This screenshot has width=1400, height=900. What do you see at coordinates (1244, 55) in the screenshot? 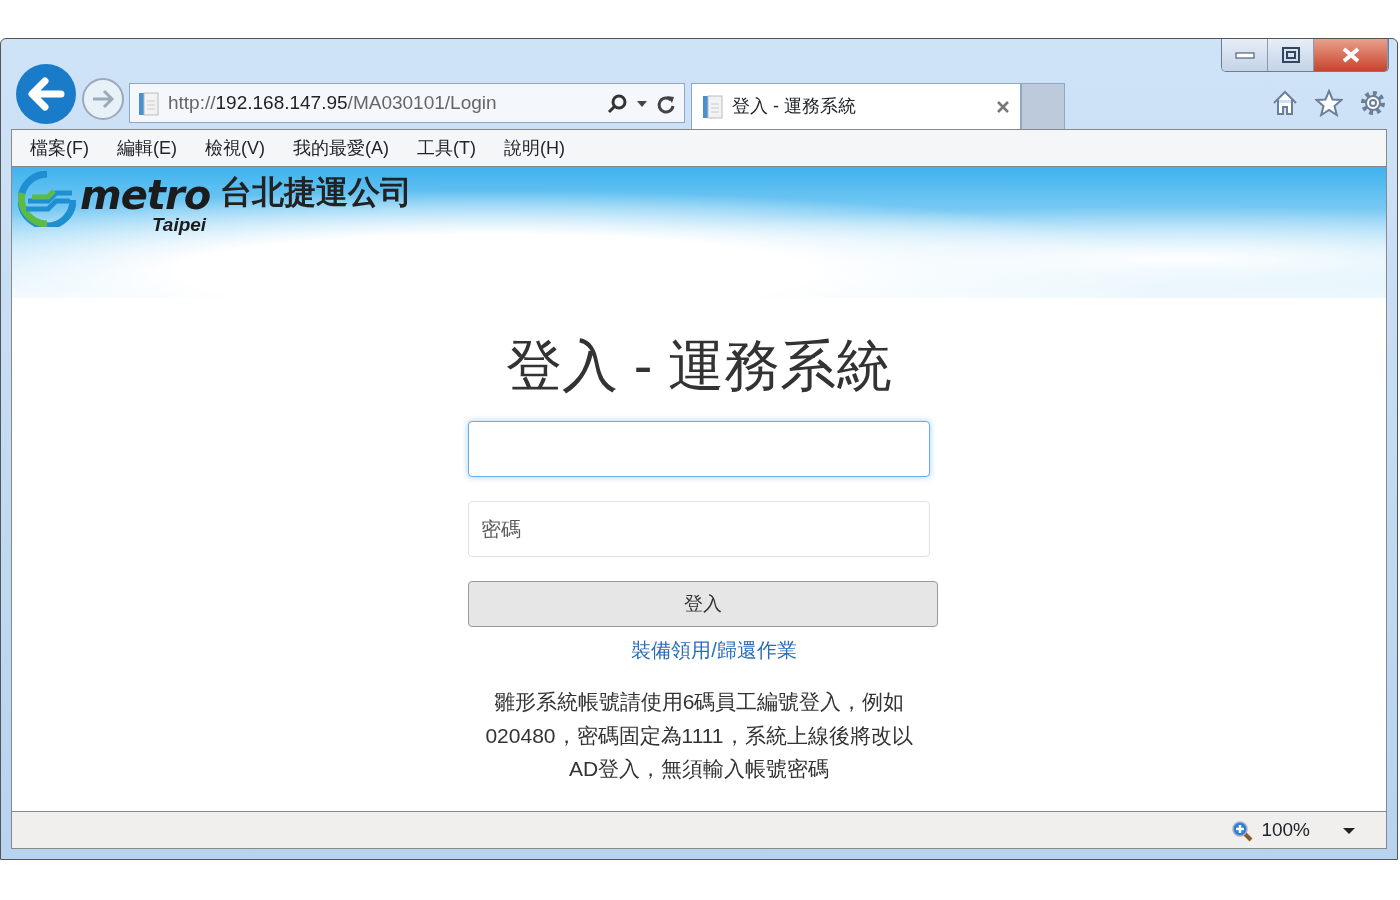
I see `minimize-icon` at bounding box center [1244, 55].